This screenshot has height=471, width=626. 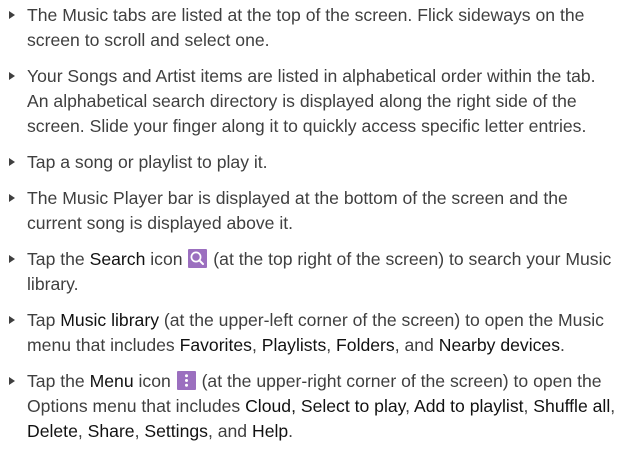 What do you see at coordinates (312, 162) in the screenshot?
I see `bullet-tap-song: Tap a song or playlist to play it.` at bounding box center [312, 162].